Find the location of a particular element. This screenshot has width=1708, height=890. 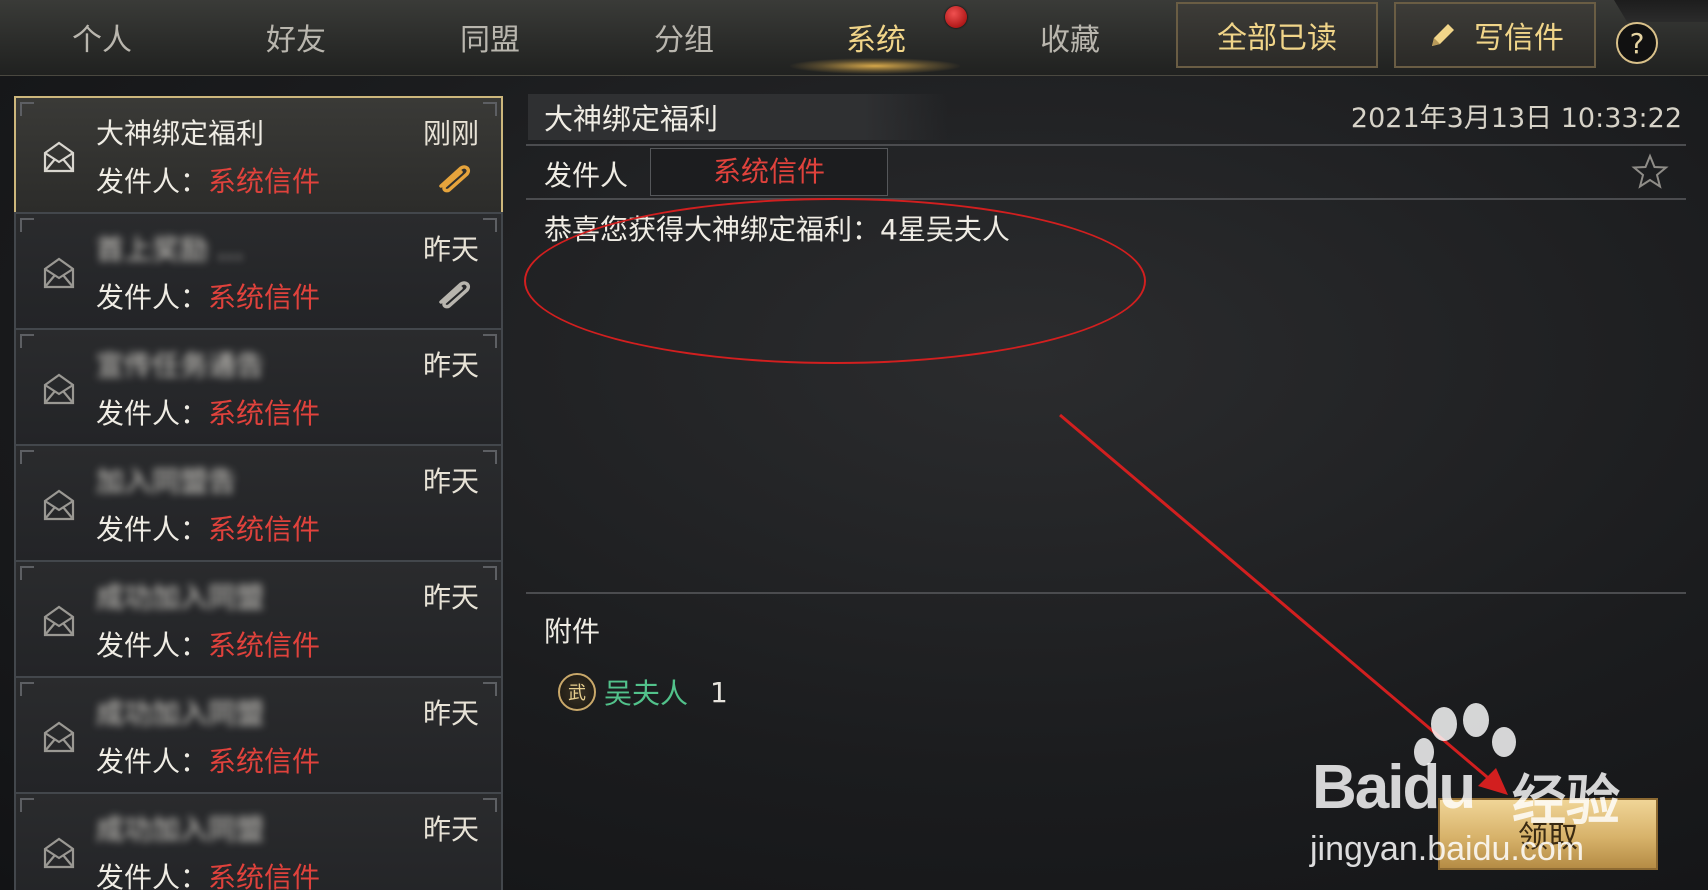

help-button: ? is located at coordinates (1637, 43).